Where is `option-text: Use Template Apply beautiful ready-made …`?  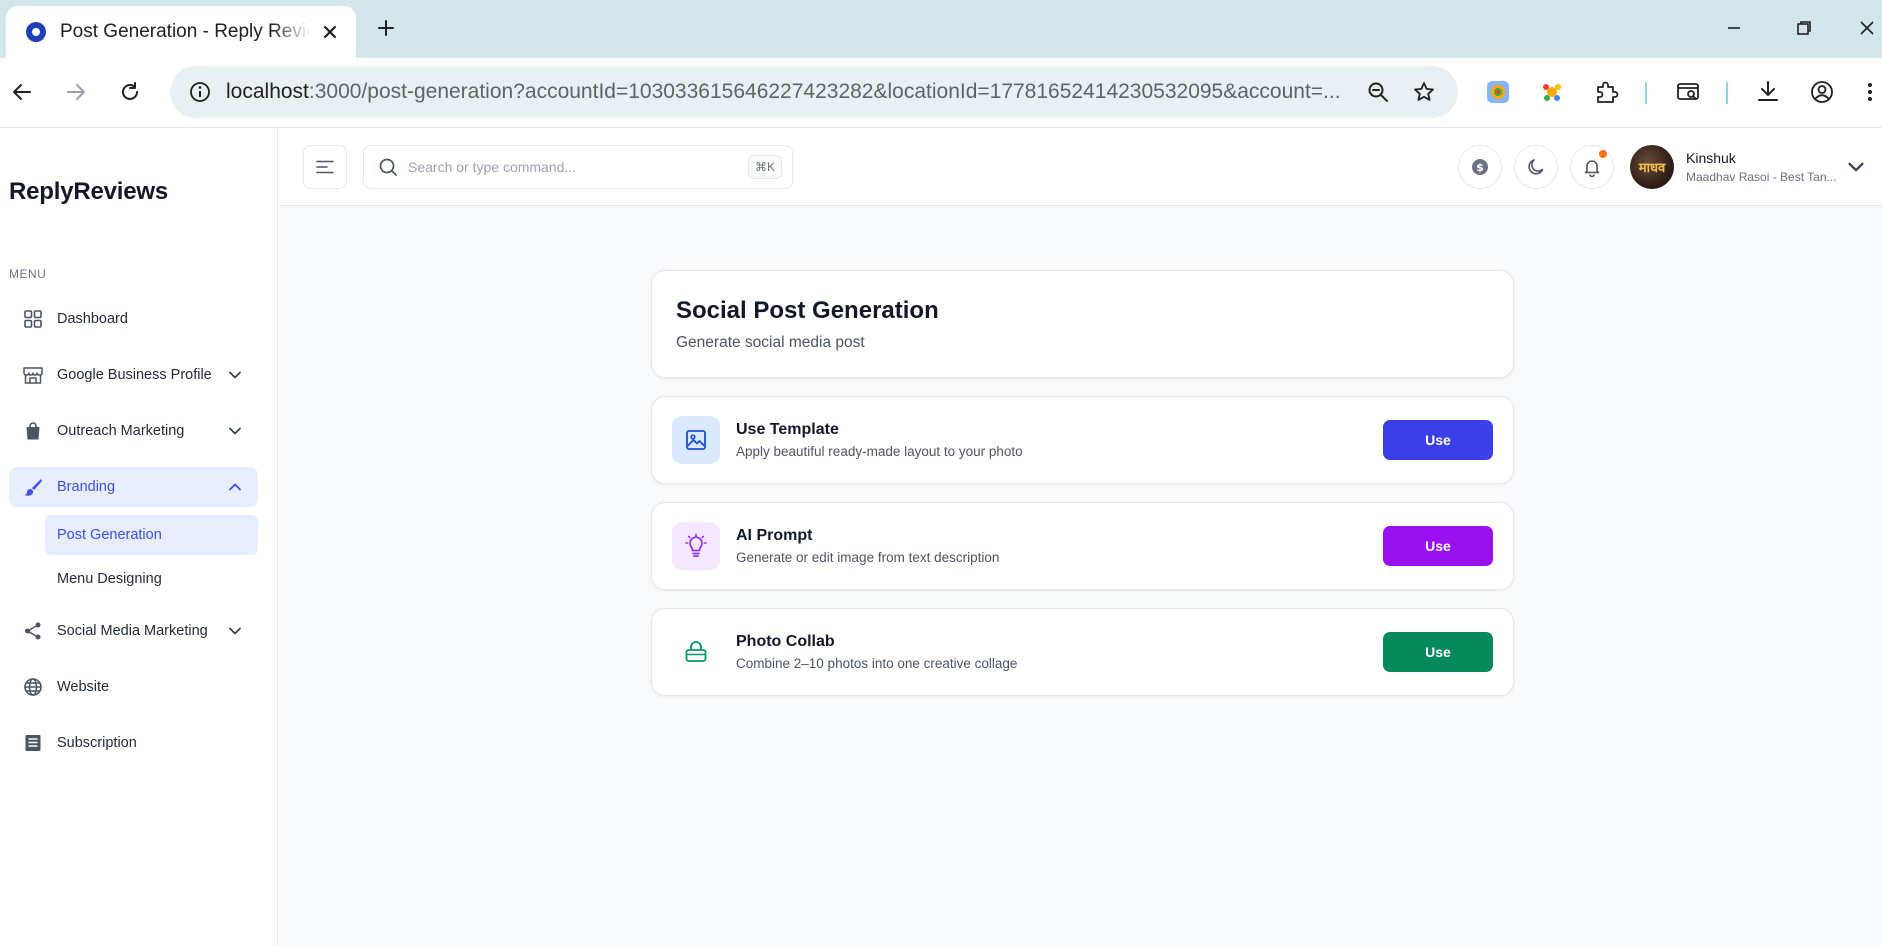 option-text: Use Template Apply beautiful ready-made … is located at coordinates (1059, 440).